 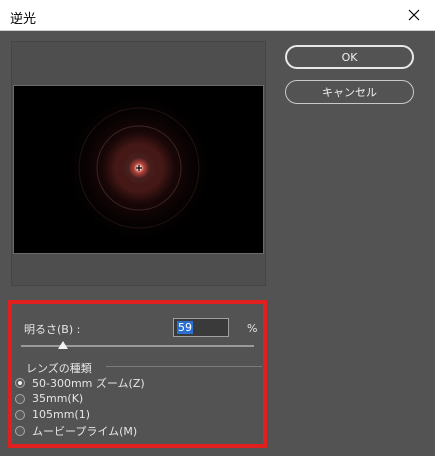 I want to click on close-icon, so click(x=414, y=15).